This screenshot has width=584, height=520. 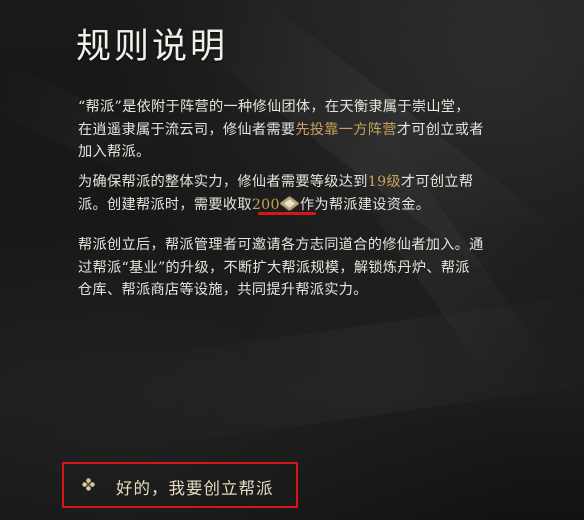 What do you see at coordinates (281, 245) in the screenshot?
I see `text-line: 帮派创立后，帮派管理者可邀请各方志同道合的修仙者加入。通` at bounding box center [281, 245].